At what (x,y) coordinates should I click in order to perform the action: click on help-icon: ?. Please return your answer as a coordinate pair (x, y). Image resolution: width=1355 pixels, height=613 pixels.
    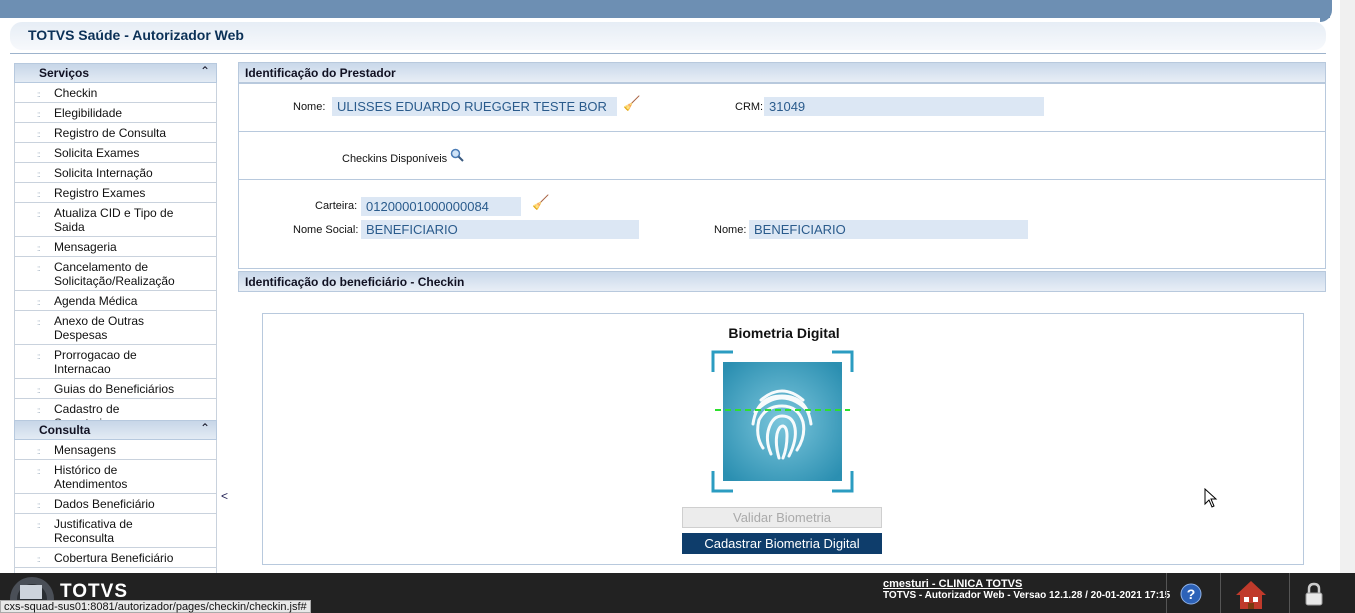
    Looking at the image, I should click on (1191, 594).